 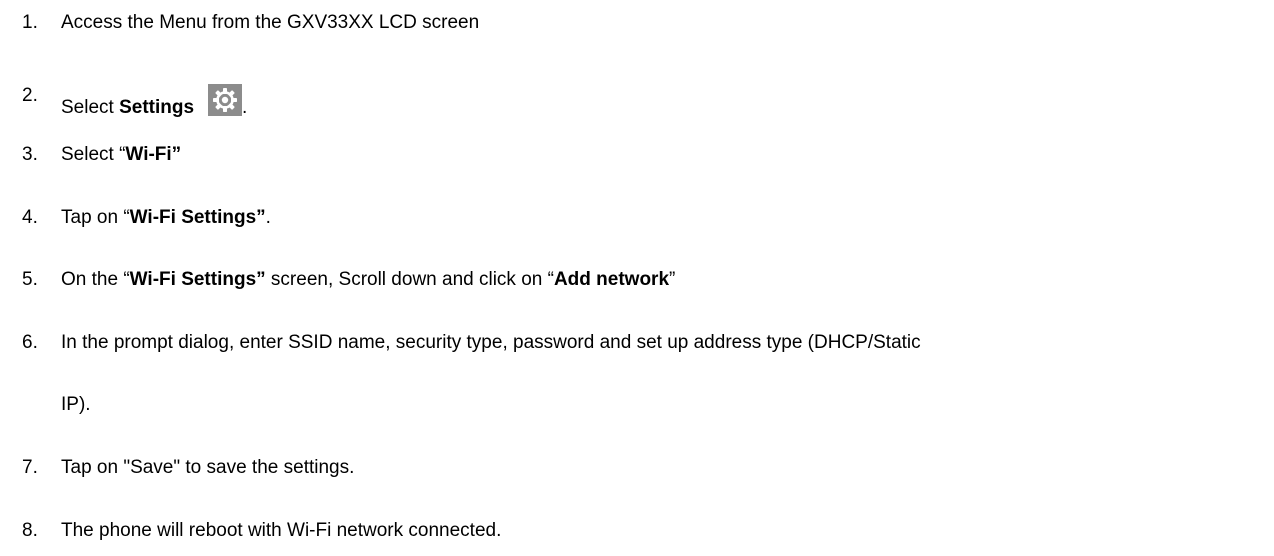 I want to click on step-text: Select “Wi-Fi”, so click(x=121, y=155).